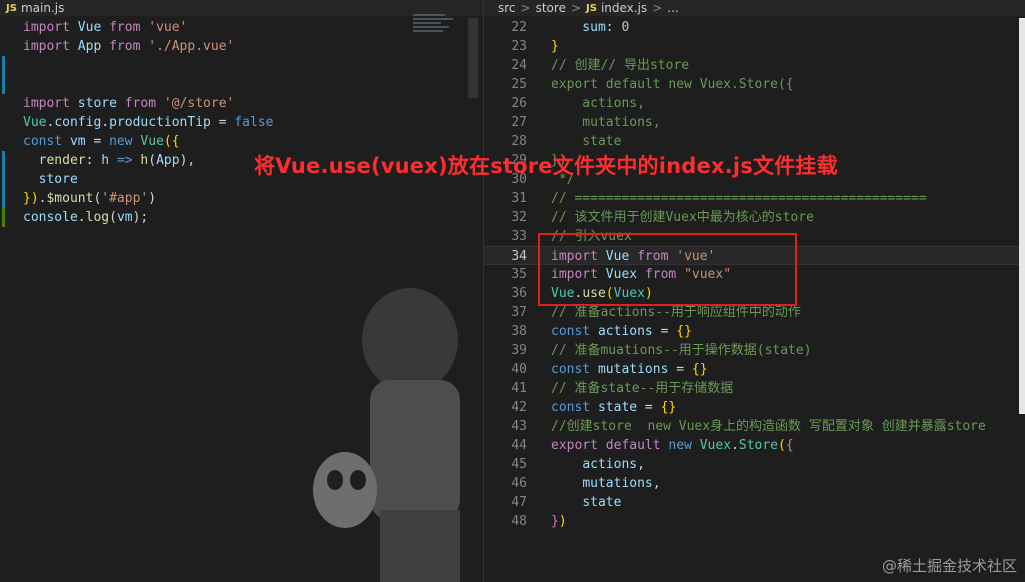  I want to click on breadcrumb-file: index.js, so click(624, 8).